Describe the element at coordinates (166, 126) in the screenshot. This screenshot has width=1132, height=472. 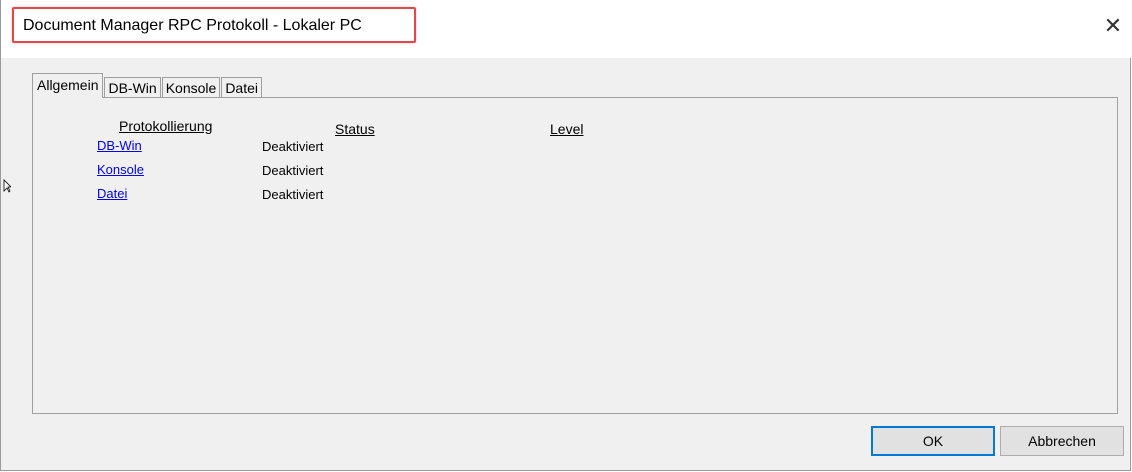
I see `header-protokollierung: Protokollierung` at that location.